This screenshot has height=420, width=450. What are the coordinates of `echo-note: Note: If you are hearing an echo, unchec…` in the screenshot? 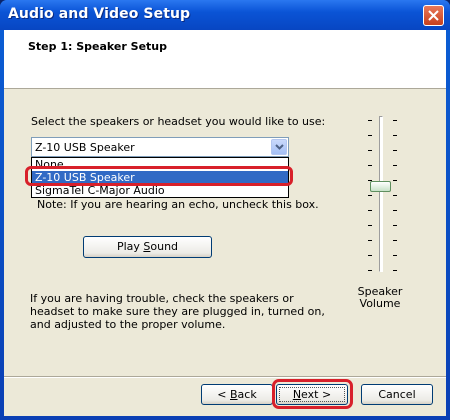 It's located at (178, 204).